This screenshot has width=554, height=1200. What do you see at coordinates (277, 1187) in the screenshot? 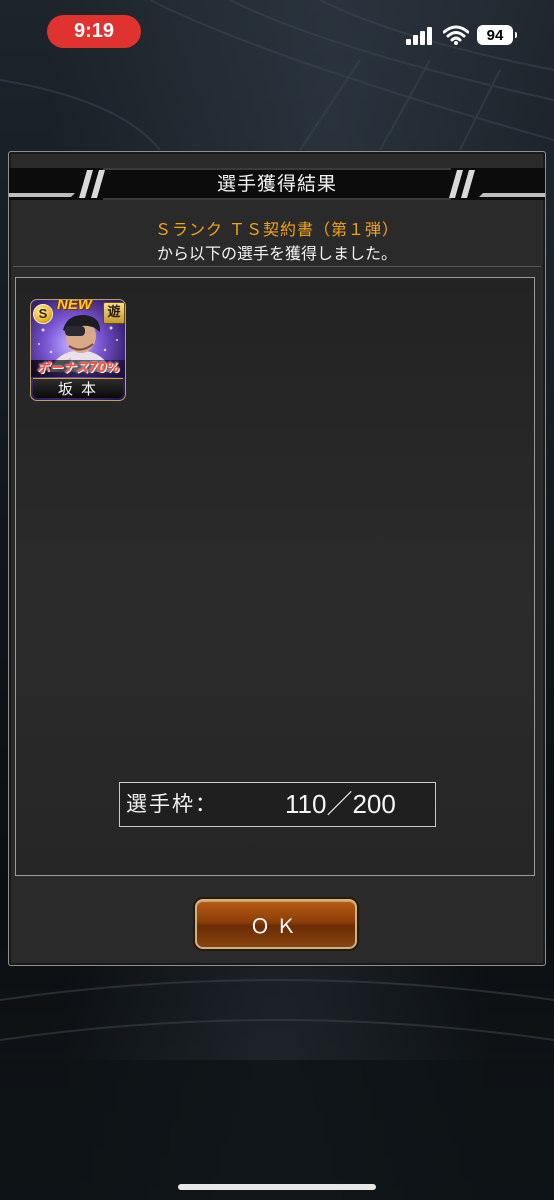
I see `home-indicator` at bounding box center [277, 1187].